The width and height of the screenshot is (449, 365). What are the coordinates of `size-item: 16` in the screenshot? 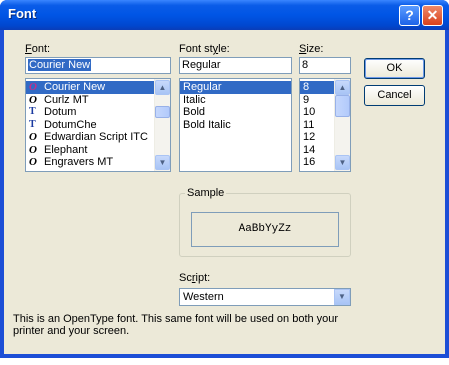 It's located at (317, 162).